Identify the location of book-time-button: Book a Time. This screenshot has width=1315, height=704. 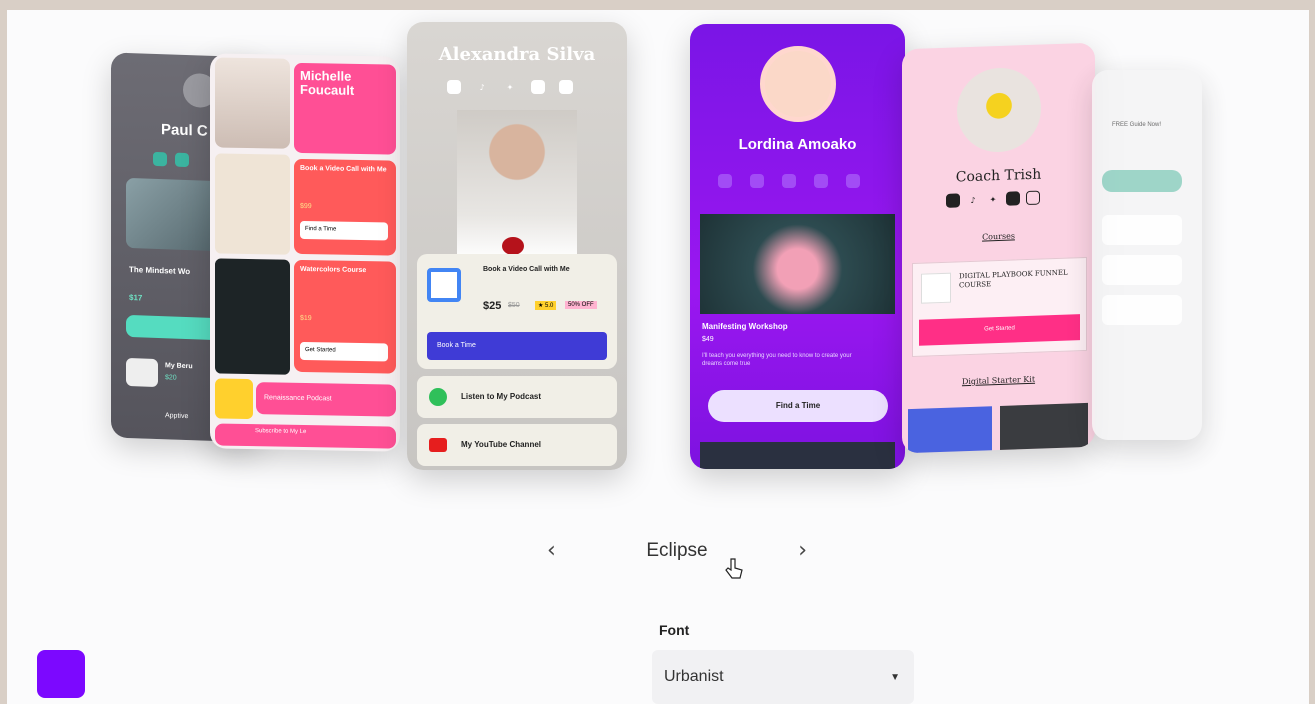
(517, 346).